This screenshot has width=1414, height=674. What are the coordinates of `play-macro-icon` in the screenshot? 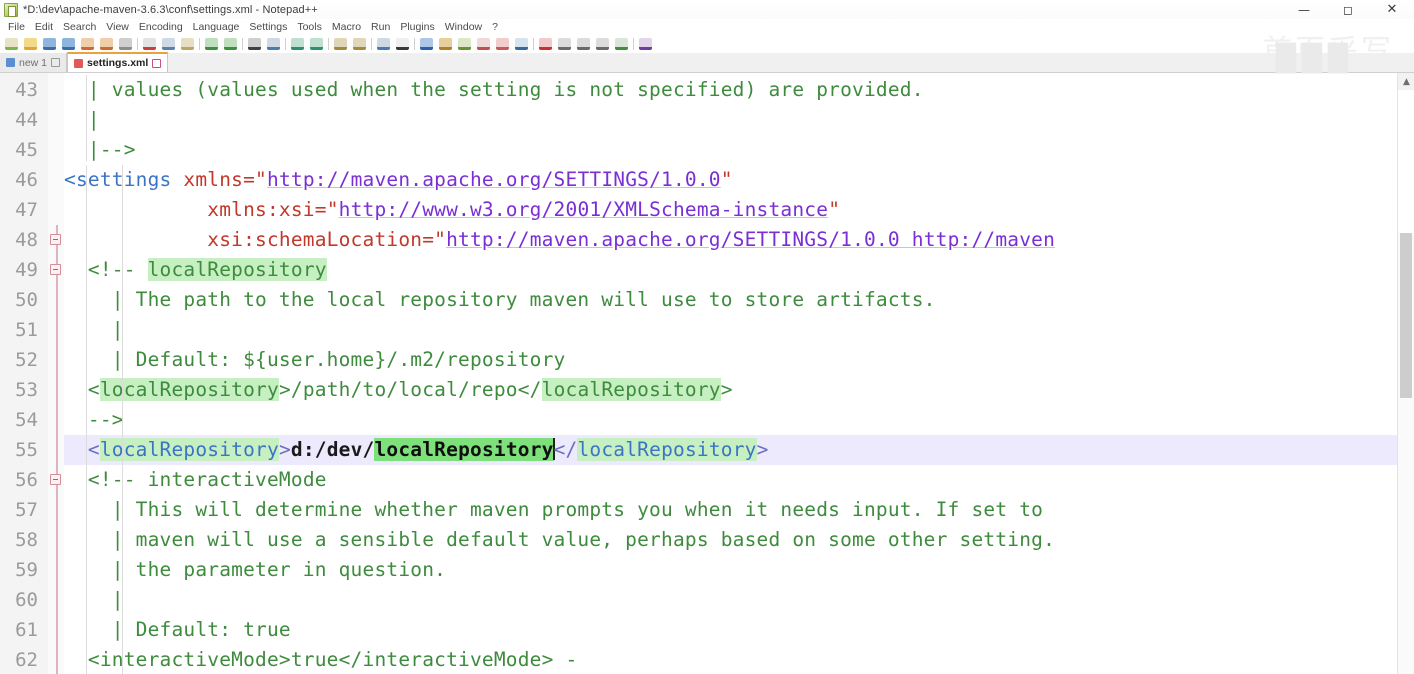 It's located at (583, 44).